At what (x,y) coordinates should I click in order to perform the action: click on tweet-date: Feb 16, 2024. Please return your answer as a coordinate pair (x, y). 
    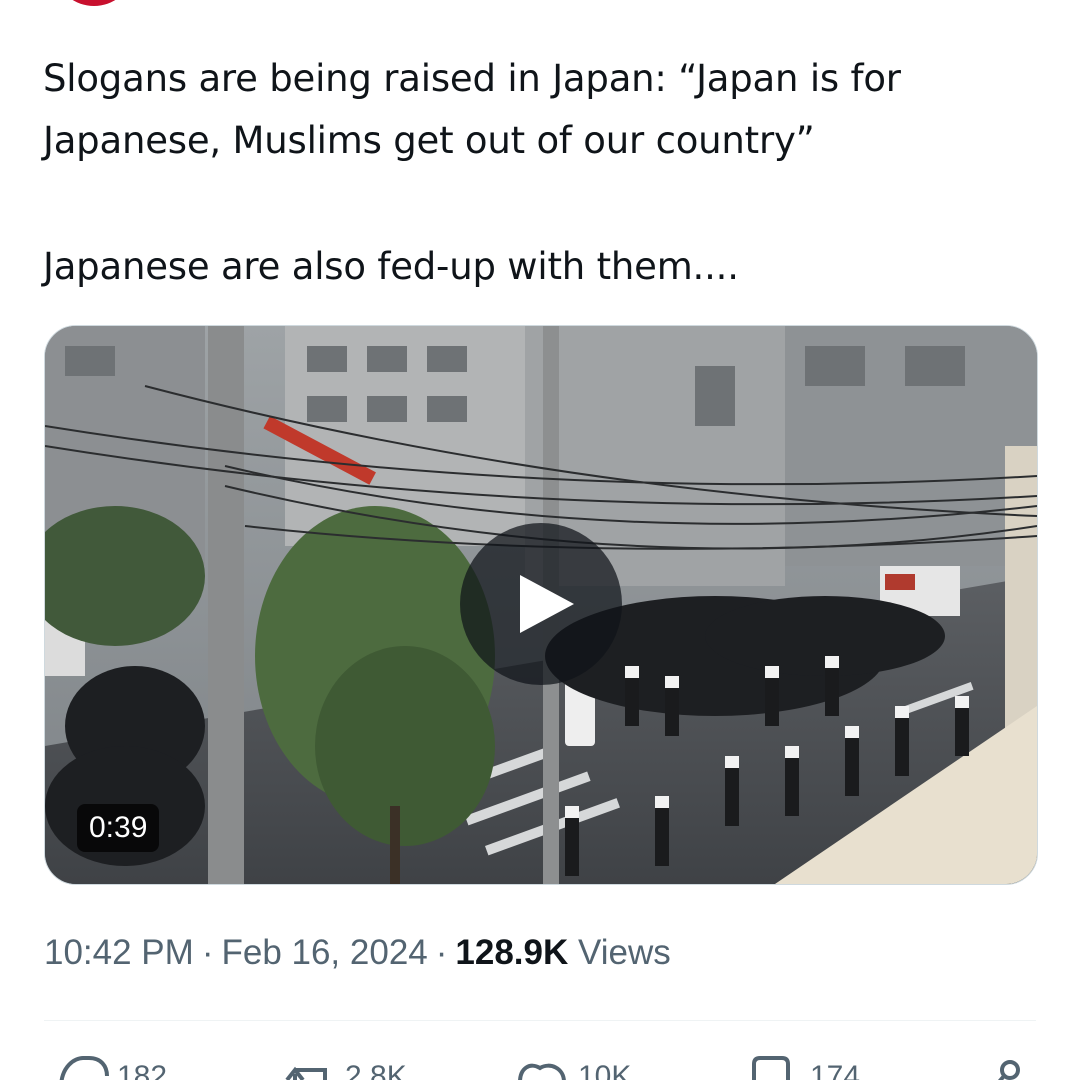
    Looking at the image, I should click on (324, 952).